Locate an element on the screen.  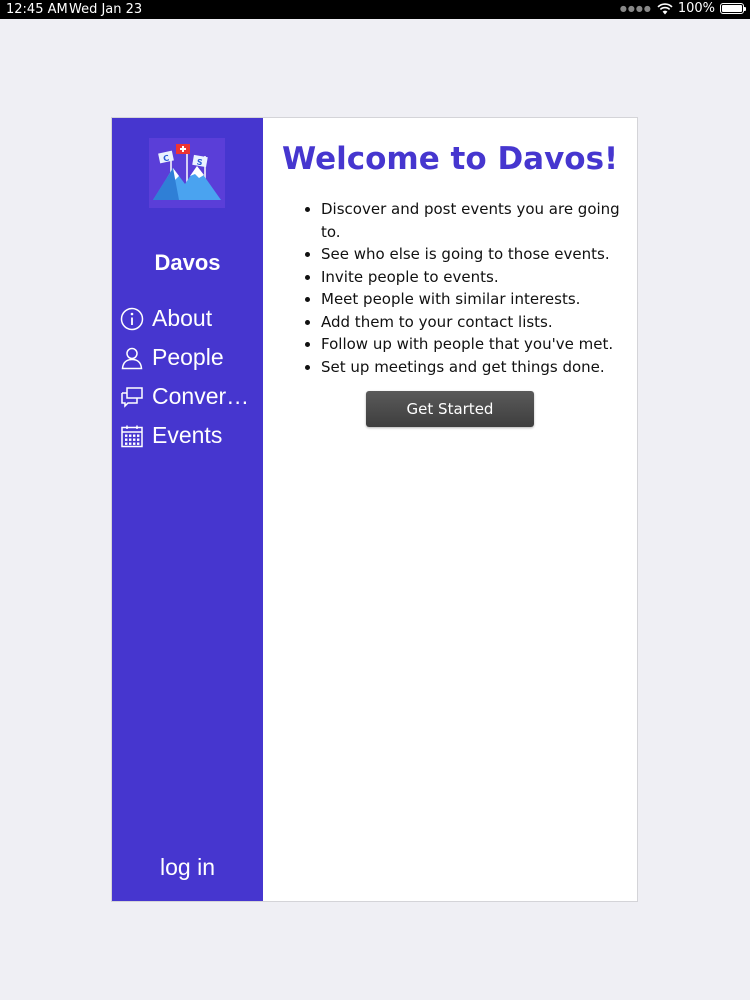
list-item: Invite people to events. is located at coordinates (476, 277).